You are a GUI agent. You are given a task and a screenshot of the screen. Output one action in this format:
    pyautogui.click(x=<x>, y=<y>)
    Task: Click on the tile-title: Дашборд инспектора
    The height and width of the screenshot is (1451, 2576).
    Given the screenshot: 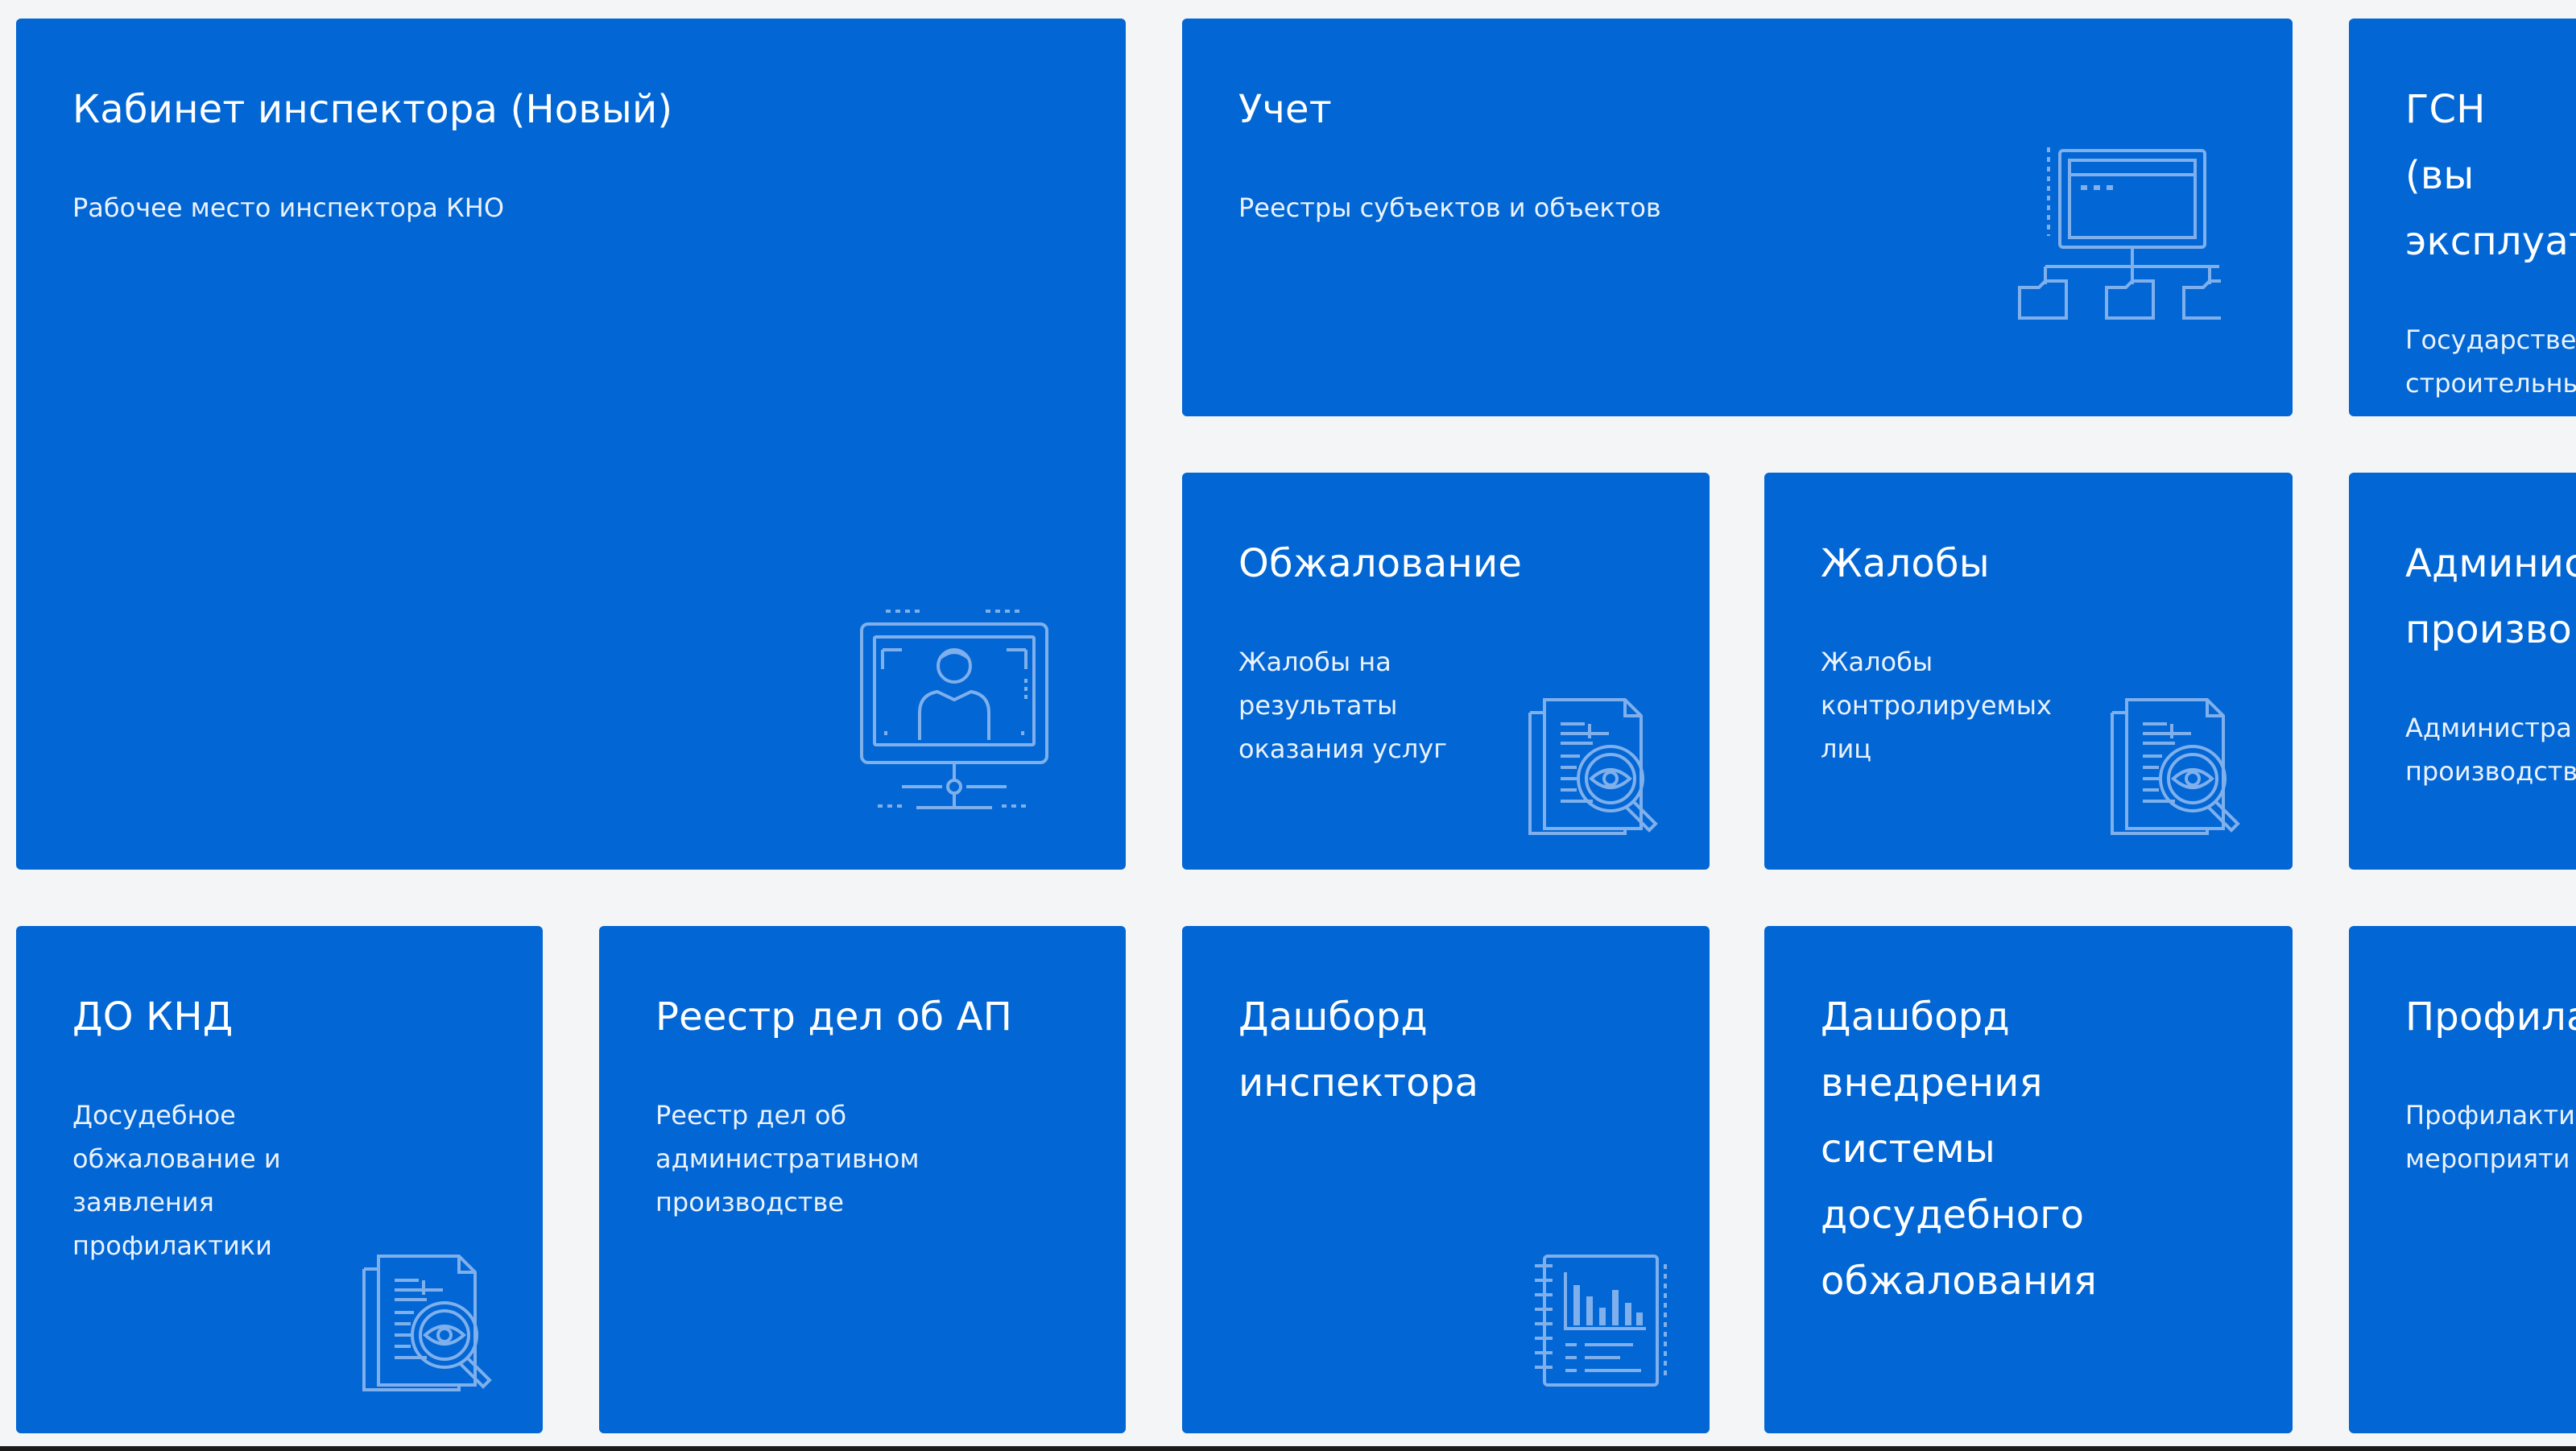 What is the action you would take?
    pyautogui.click(x=1359, y=1050)
    